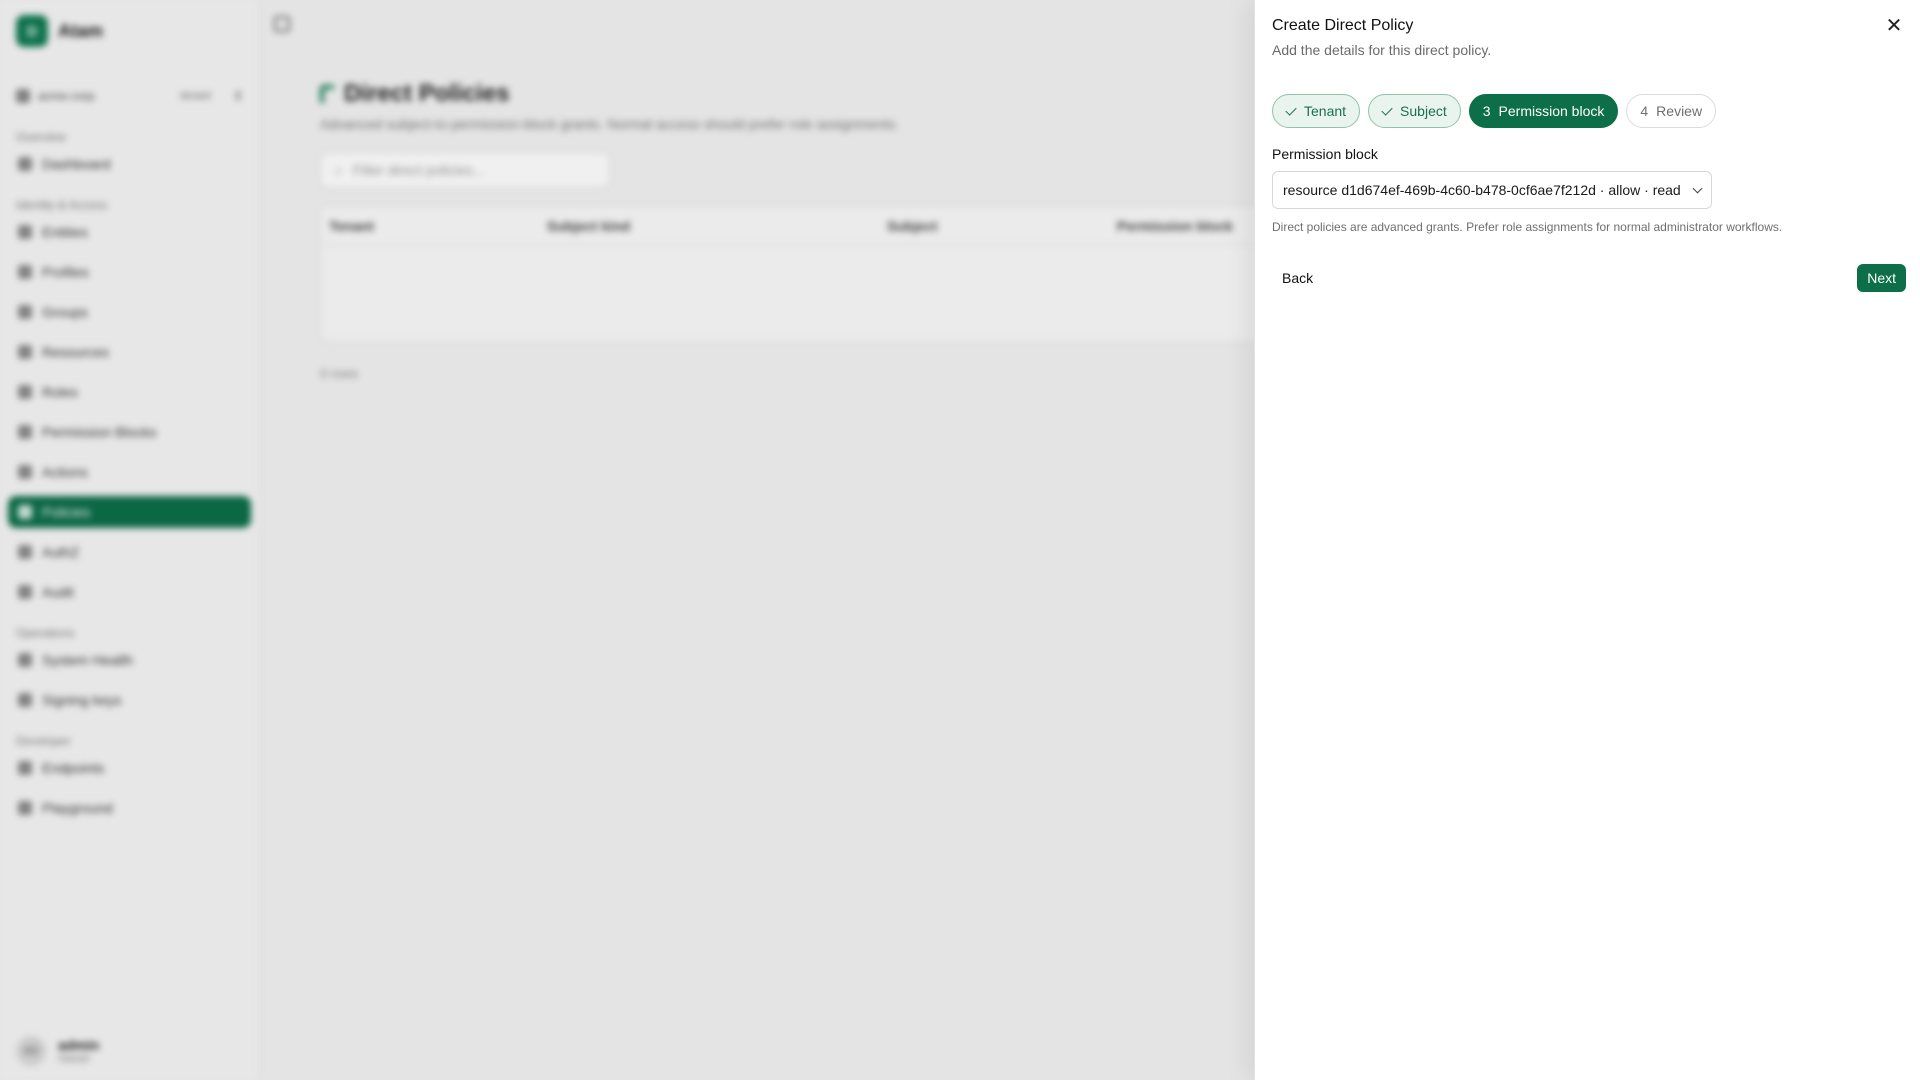 The width and height of the screenshot is (1920, 1080). What do you see at coordinates (1343, 25) in the screenshot?
I see `drawer-title: Create Direct Policy` at bounding box center [1343, 25].